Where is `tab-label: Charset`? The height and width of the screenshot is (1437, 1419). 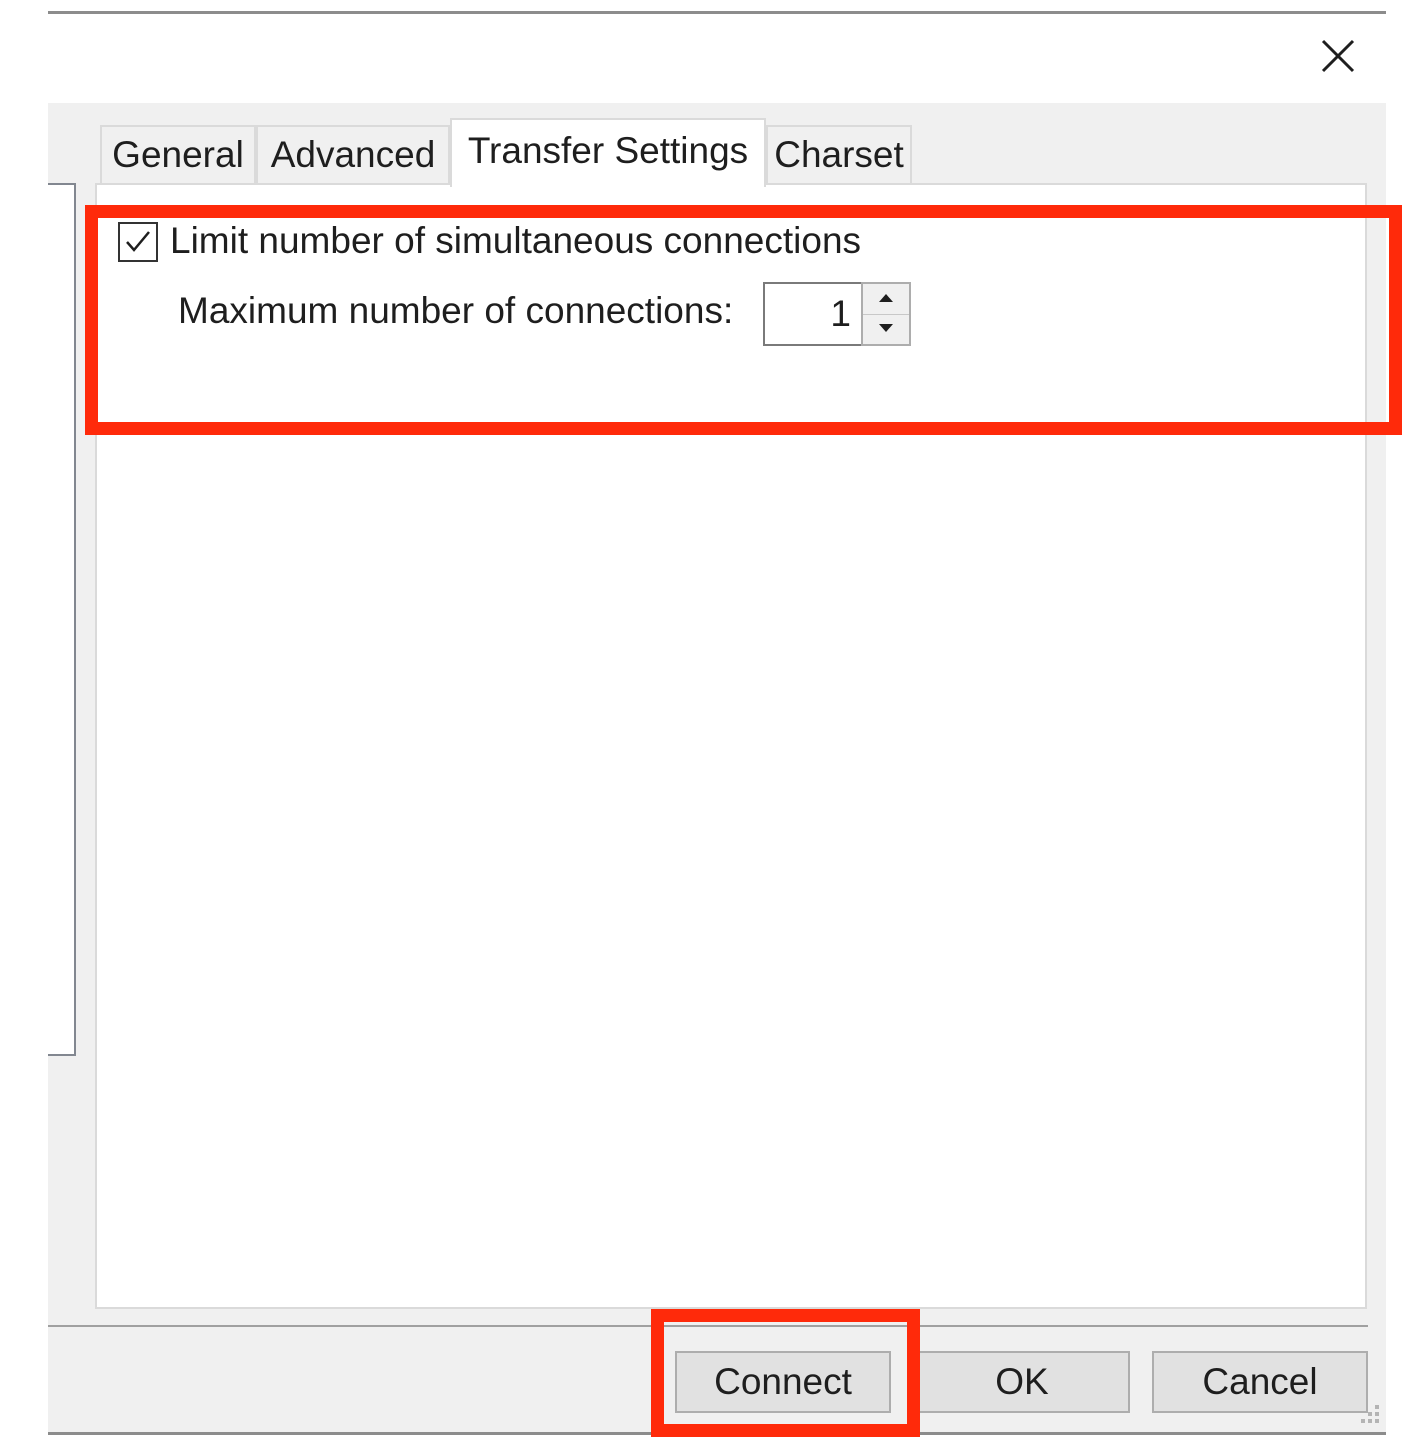
tab-label: Charset is located at coordinates (839, 154).